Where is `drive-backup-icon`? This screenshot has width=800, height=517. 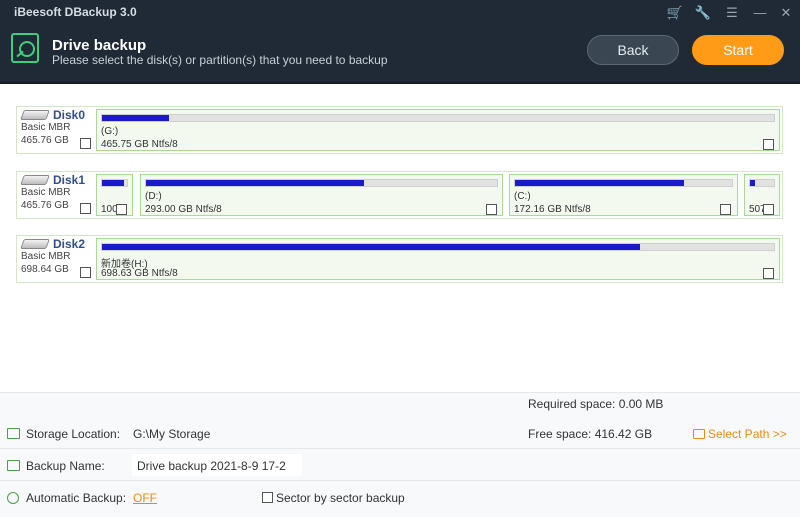
drive-backup-icon is located at coordinates (25, 48).